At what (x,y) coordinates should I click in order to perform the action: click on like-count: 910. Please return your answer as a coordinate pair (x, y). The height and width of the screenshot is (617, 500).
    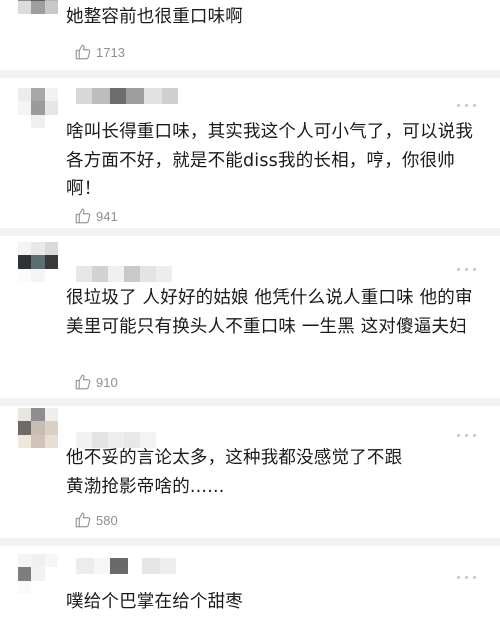
    Looking at the image, I should click on (107, 382).